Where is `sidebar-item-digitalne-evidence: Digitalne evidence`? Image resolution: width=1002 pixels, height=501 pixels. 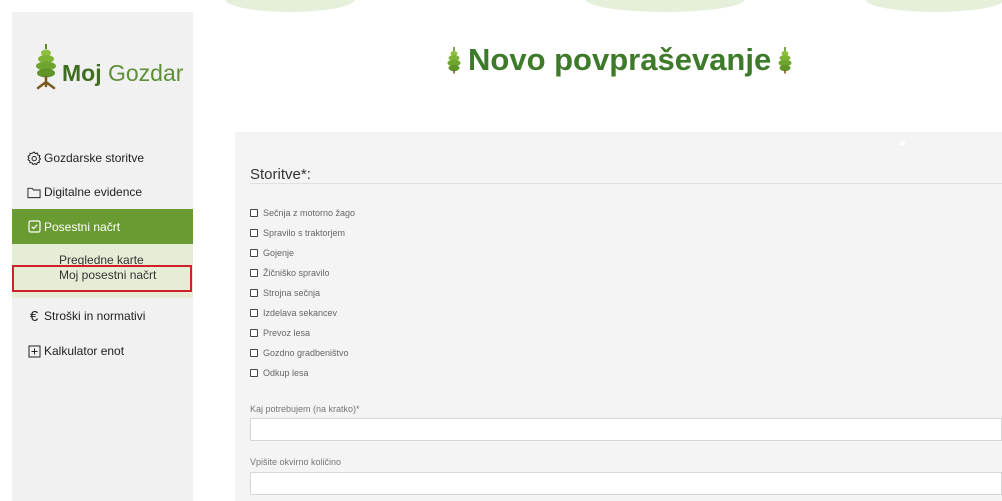 sidebar-item-digitalne-evidence: Digitalne evidence is located at coordinates (102, 192).